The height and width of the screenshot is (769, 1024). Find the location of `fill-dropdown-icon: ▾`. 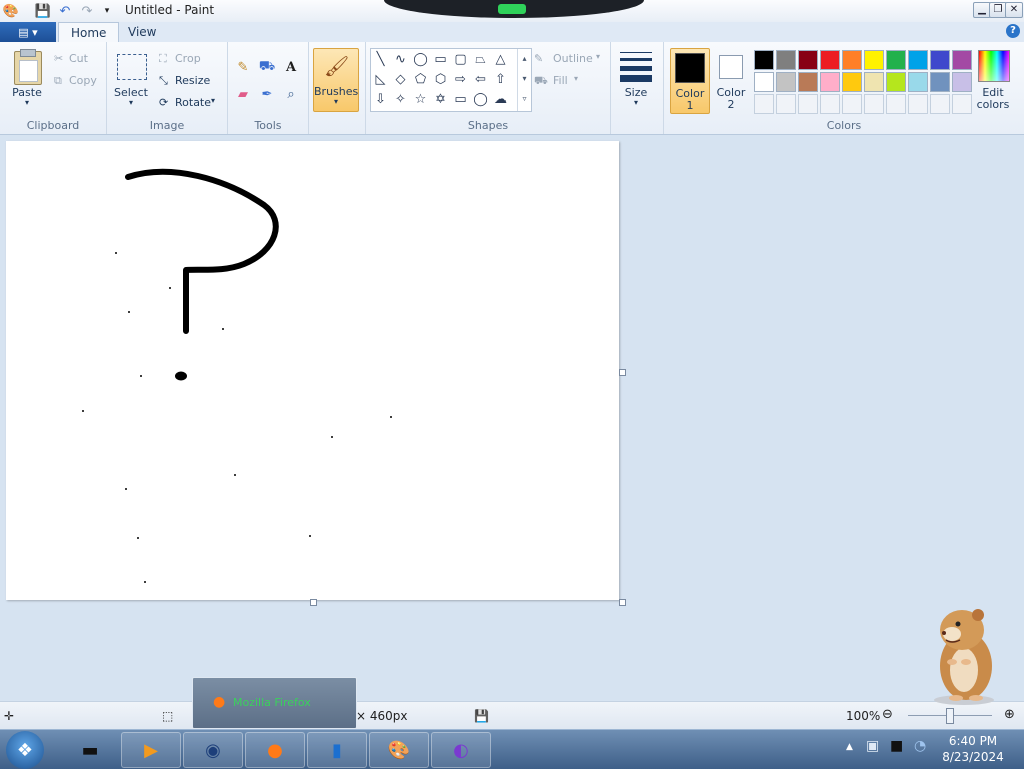

fill-dropdown-icon: ▾ is located at coordinates (576, 78).